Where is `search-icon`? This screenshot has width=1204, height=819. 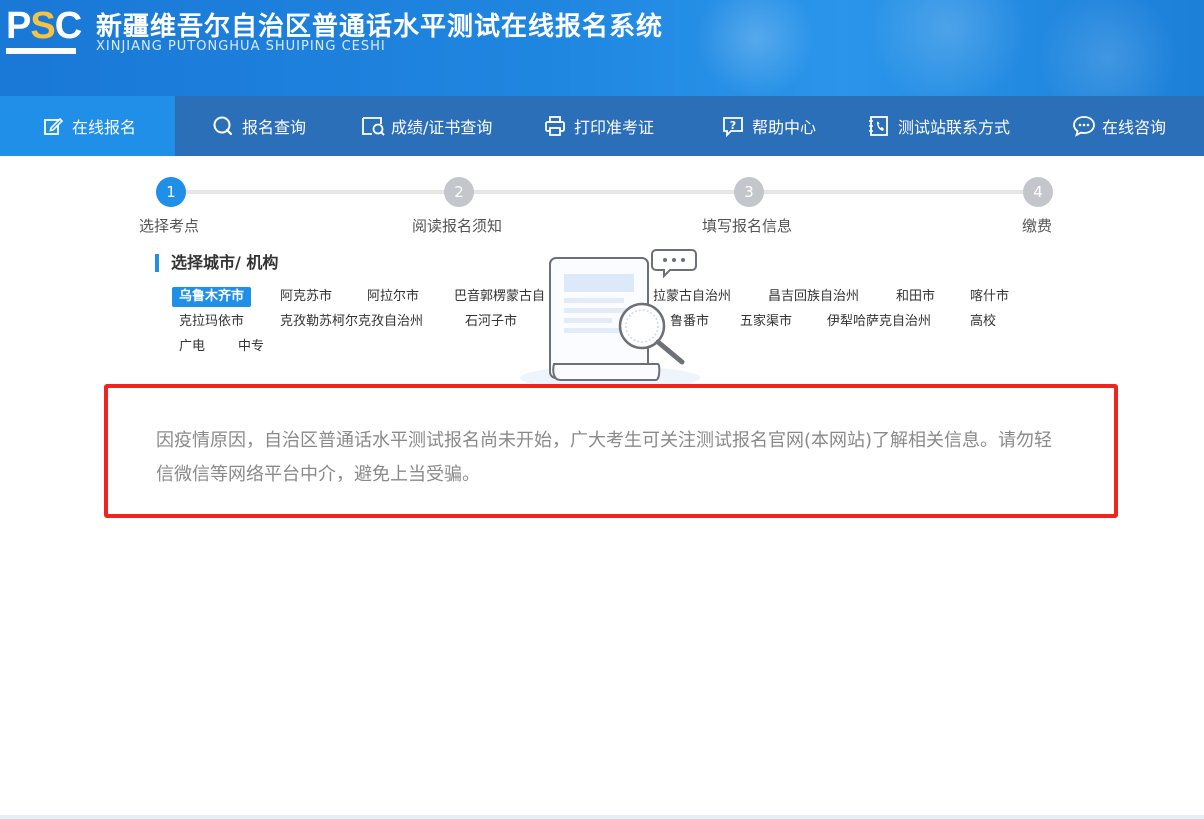
search-icon is located at coordinates (223, 126).